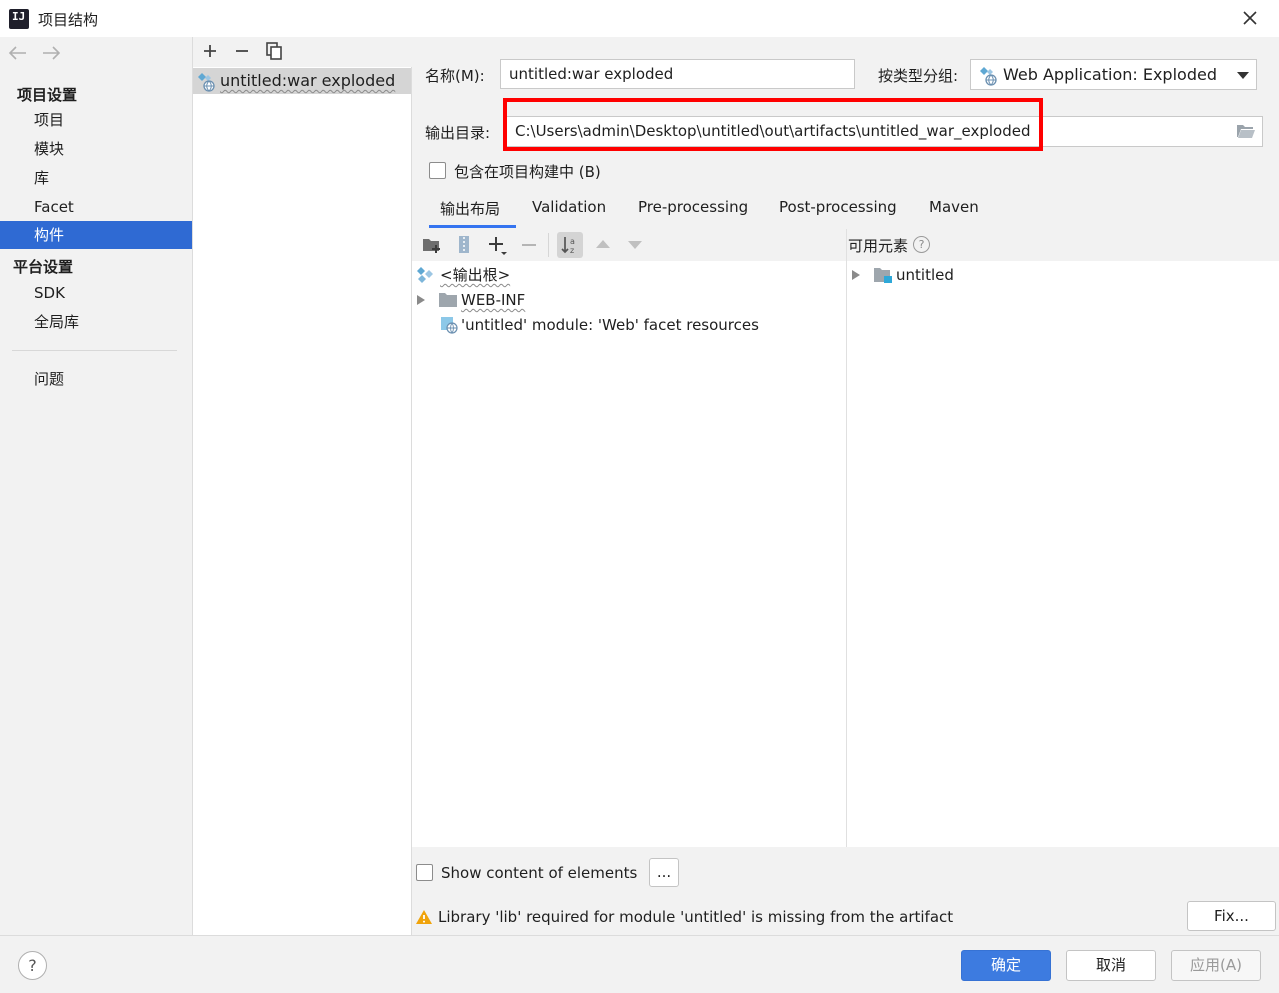  What do you see at coordinates (635, 245) in the screenshot?
I see `move-down-icon` at bounding box center [635, 245].